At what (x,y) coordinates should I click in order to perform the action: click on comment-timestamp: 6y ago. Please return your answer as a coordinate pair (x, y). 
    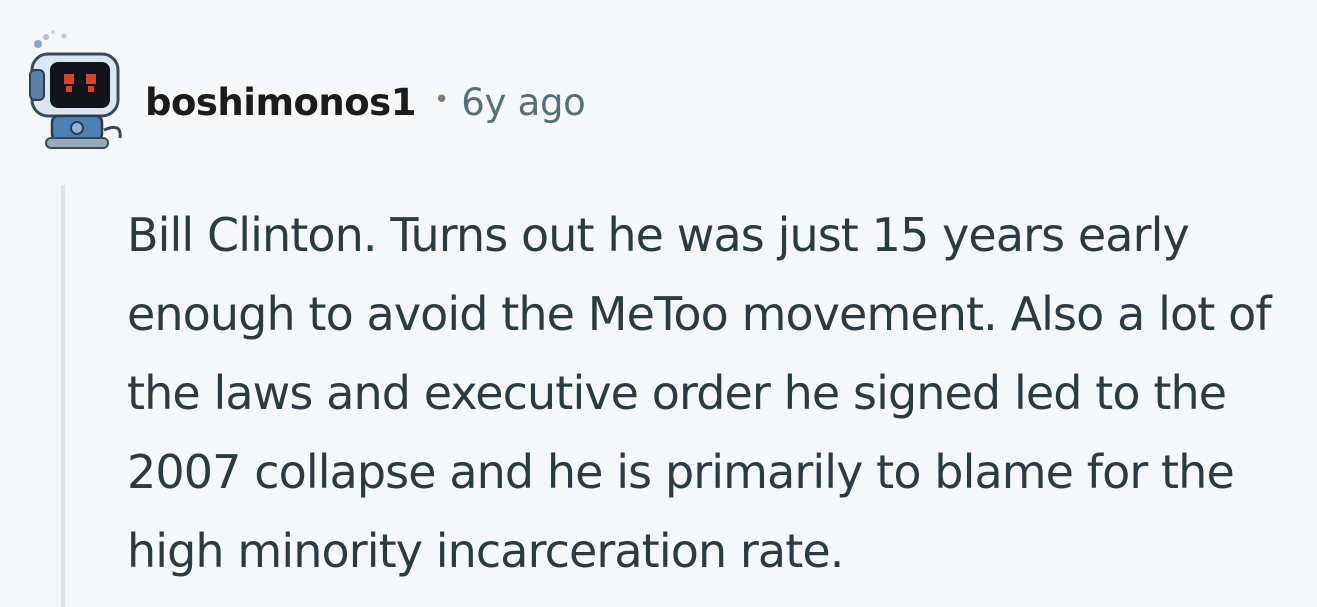
    Looking at the image, I should click on (523, 102).